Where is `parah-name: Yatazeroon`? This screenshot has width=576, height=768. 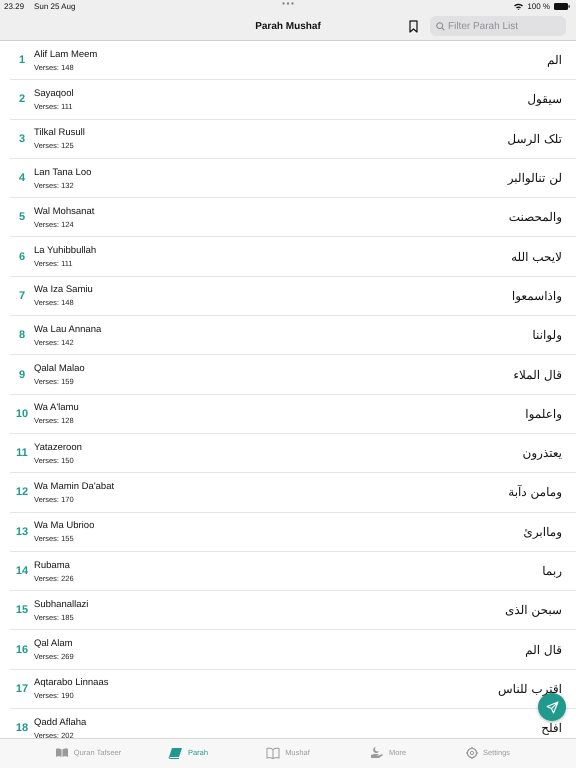
parah-name: Yatazeroon is located at coordinates (58, 447).